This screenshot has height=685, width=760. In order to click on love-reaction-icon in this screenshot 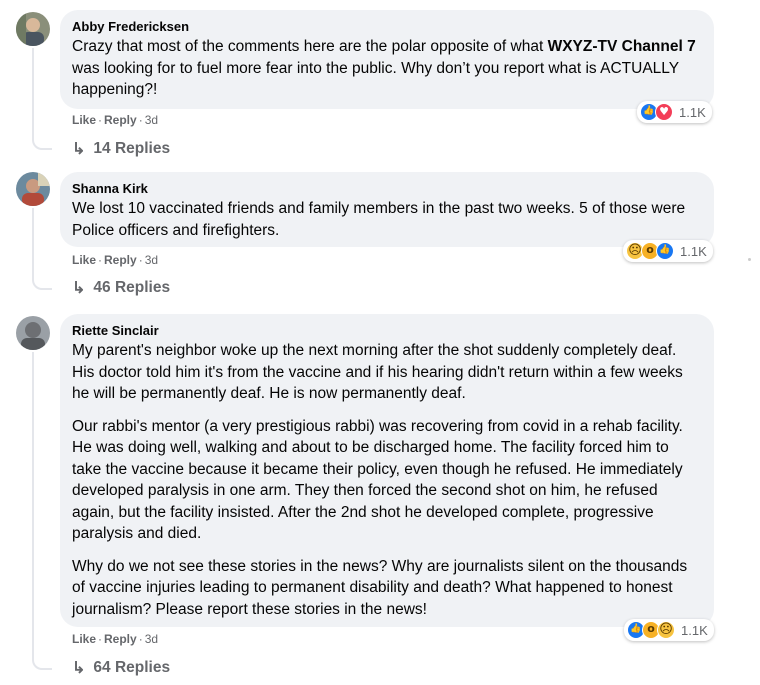, I will do `click(664, 112)`.